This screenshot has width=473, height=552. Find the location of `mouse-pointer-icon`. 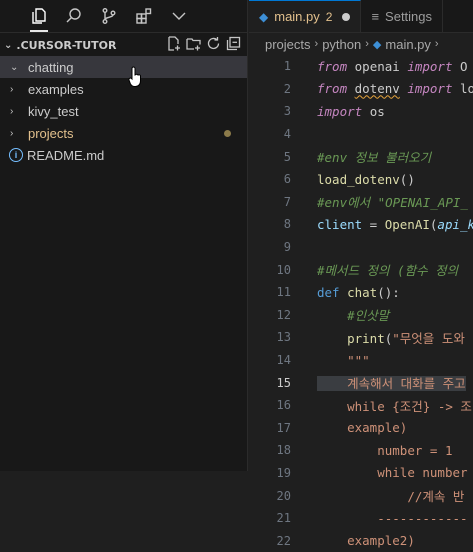

mouse-pointer-icon is located at coordinates (134, 76).